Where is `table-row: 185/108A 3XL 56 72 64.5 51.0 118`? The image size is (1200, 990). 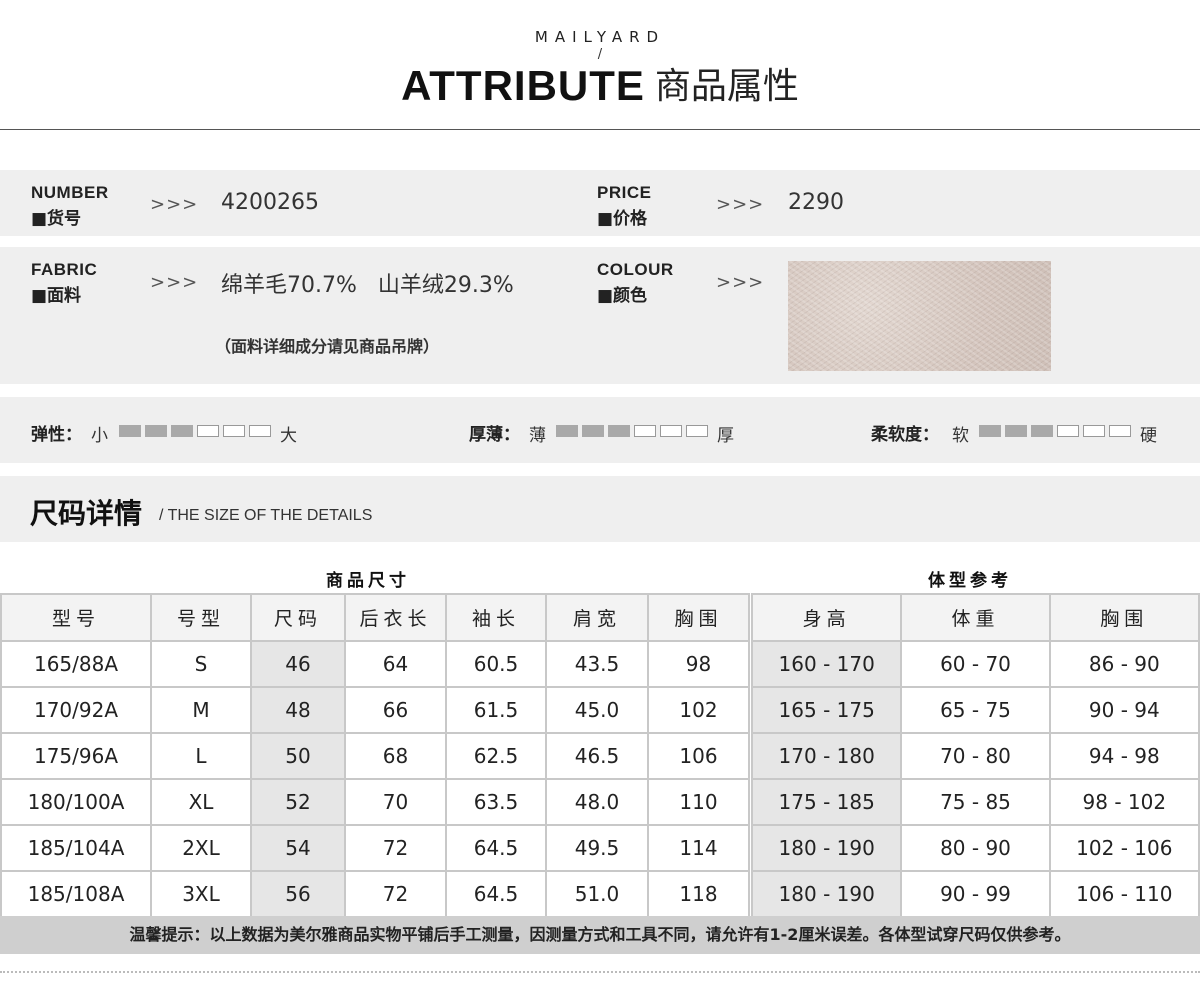
table-row: 185/108A 3XL 56 72 64.5 51.0 118 is located at coordinates (375, 894).